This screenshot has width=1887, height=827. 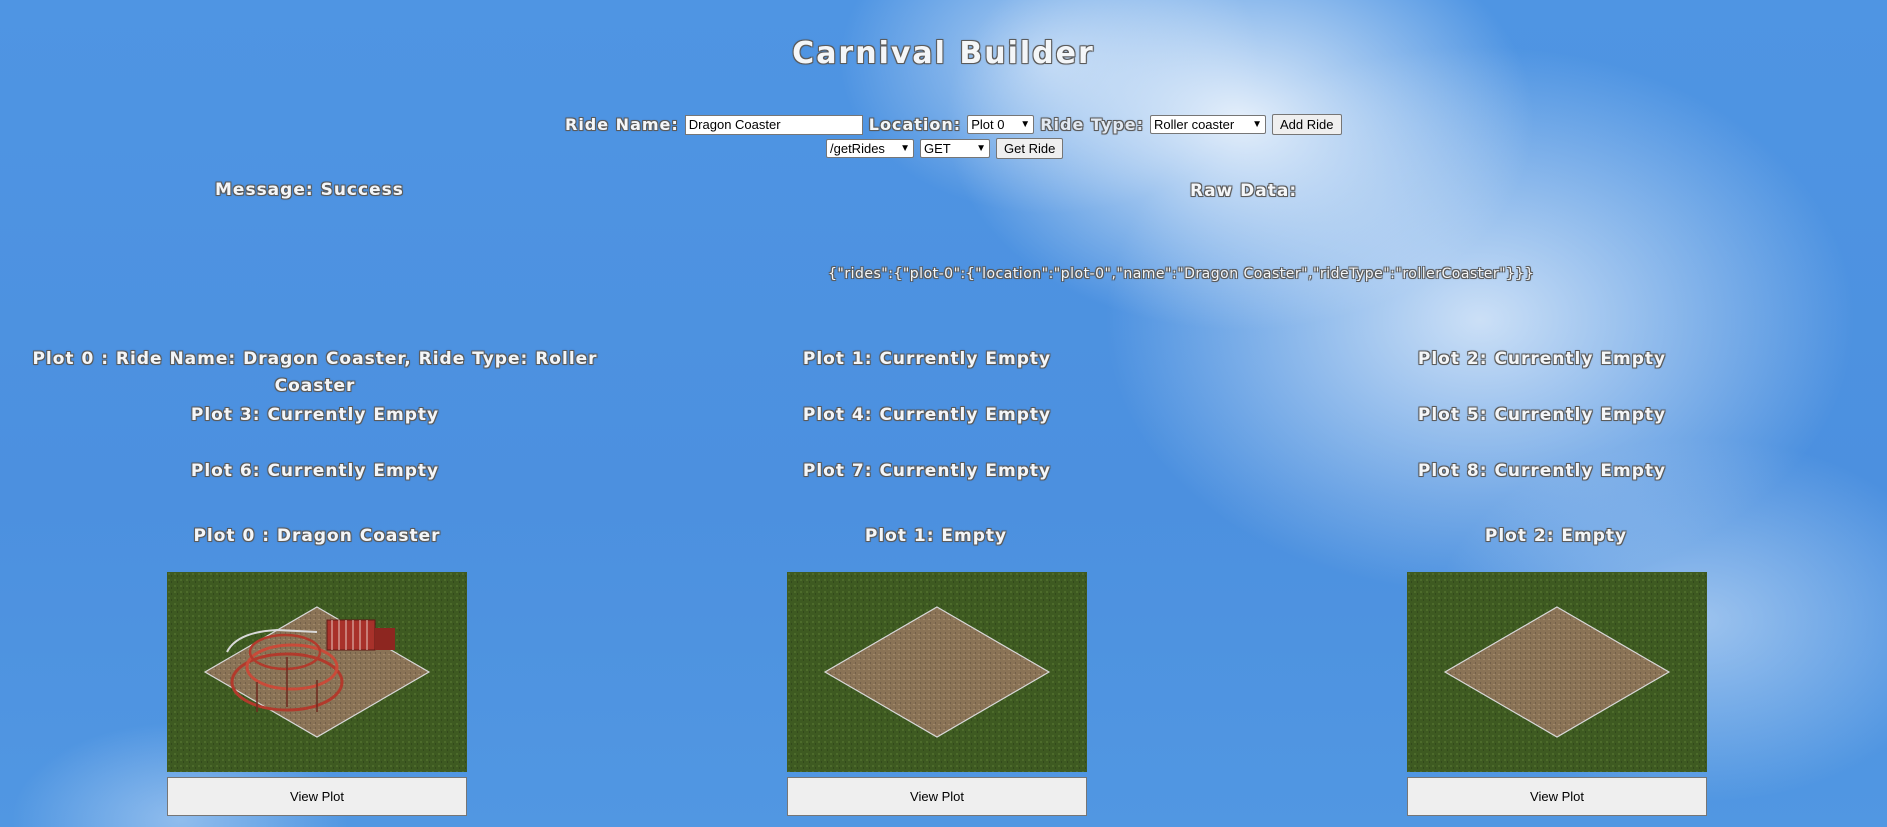 I want to click on location-select-value: Plot 0, so click(x=988, y=124).